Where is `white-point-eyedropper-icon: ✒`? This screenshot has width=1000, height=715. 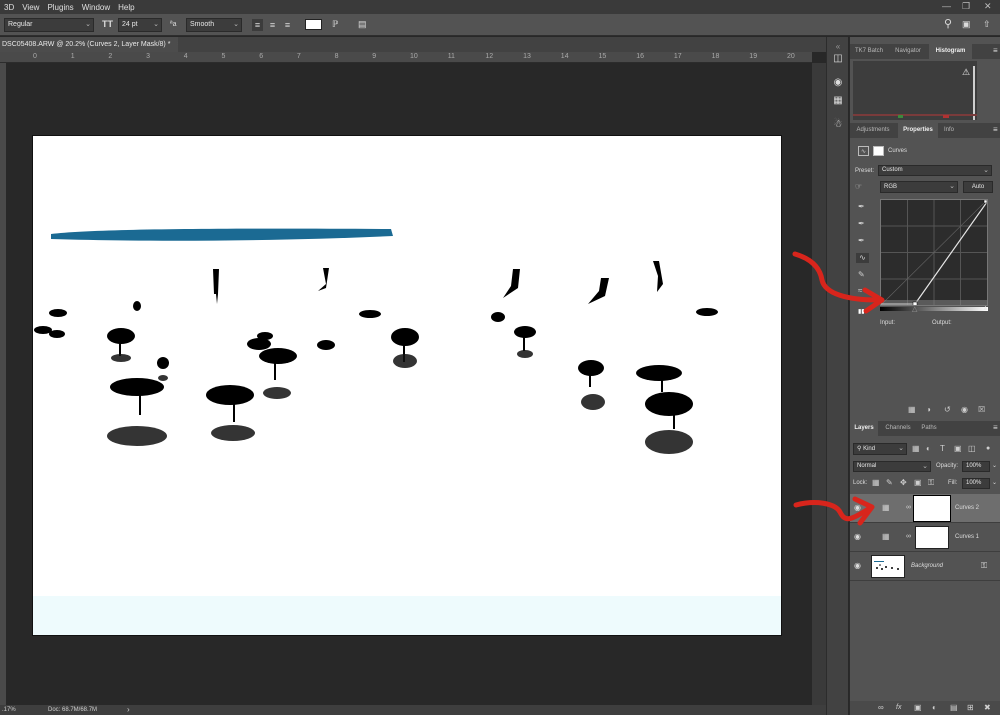 white-point-eyedropper-icon: ✒ is located at coordinates (861, 241).